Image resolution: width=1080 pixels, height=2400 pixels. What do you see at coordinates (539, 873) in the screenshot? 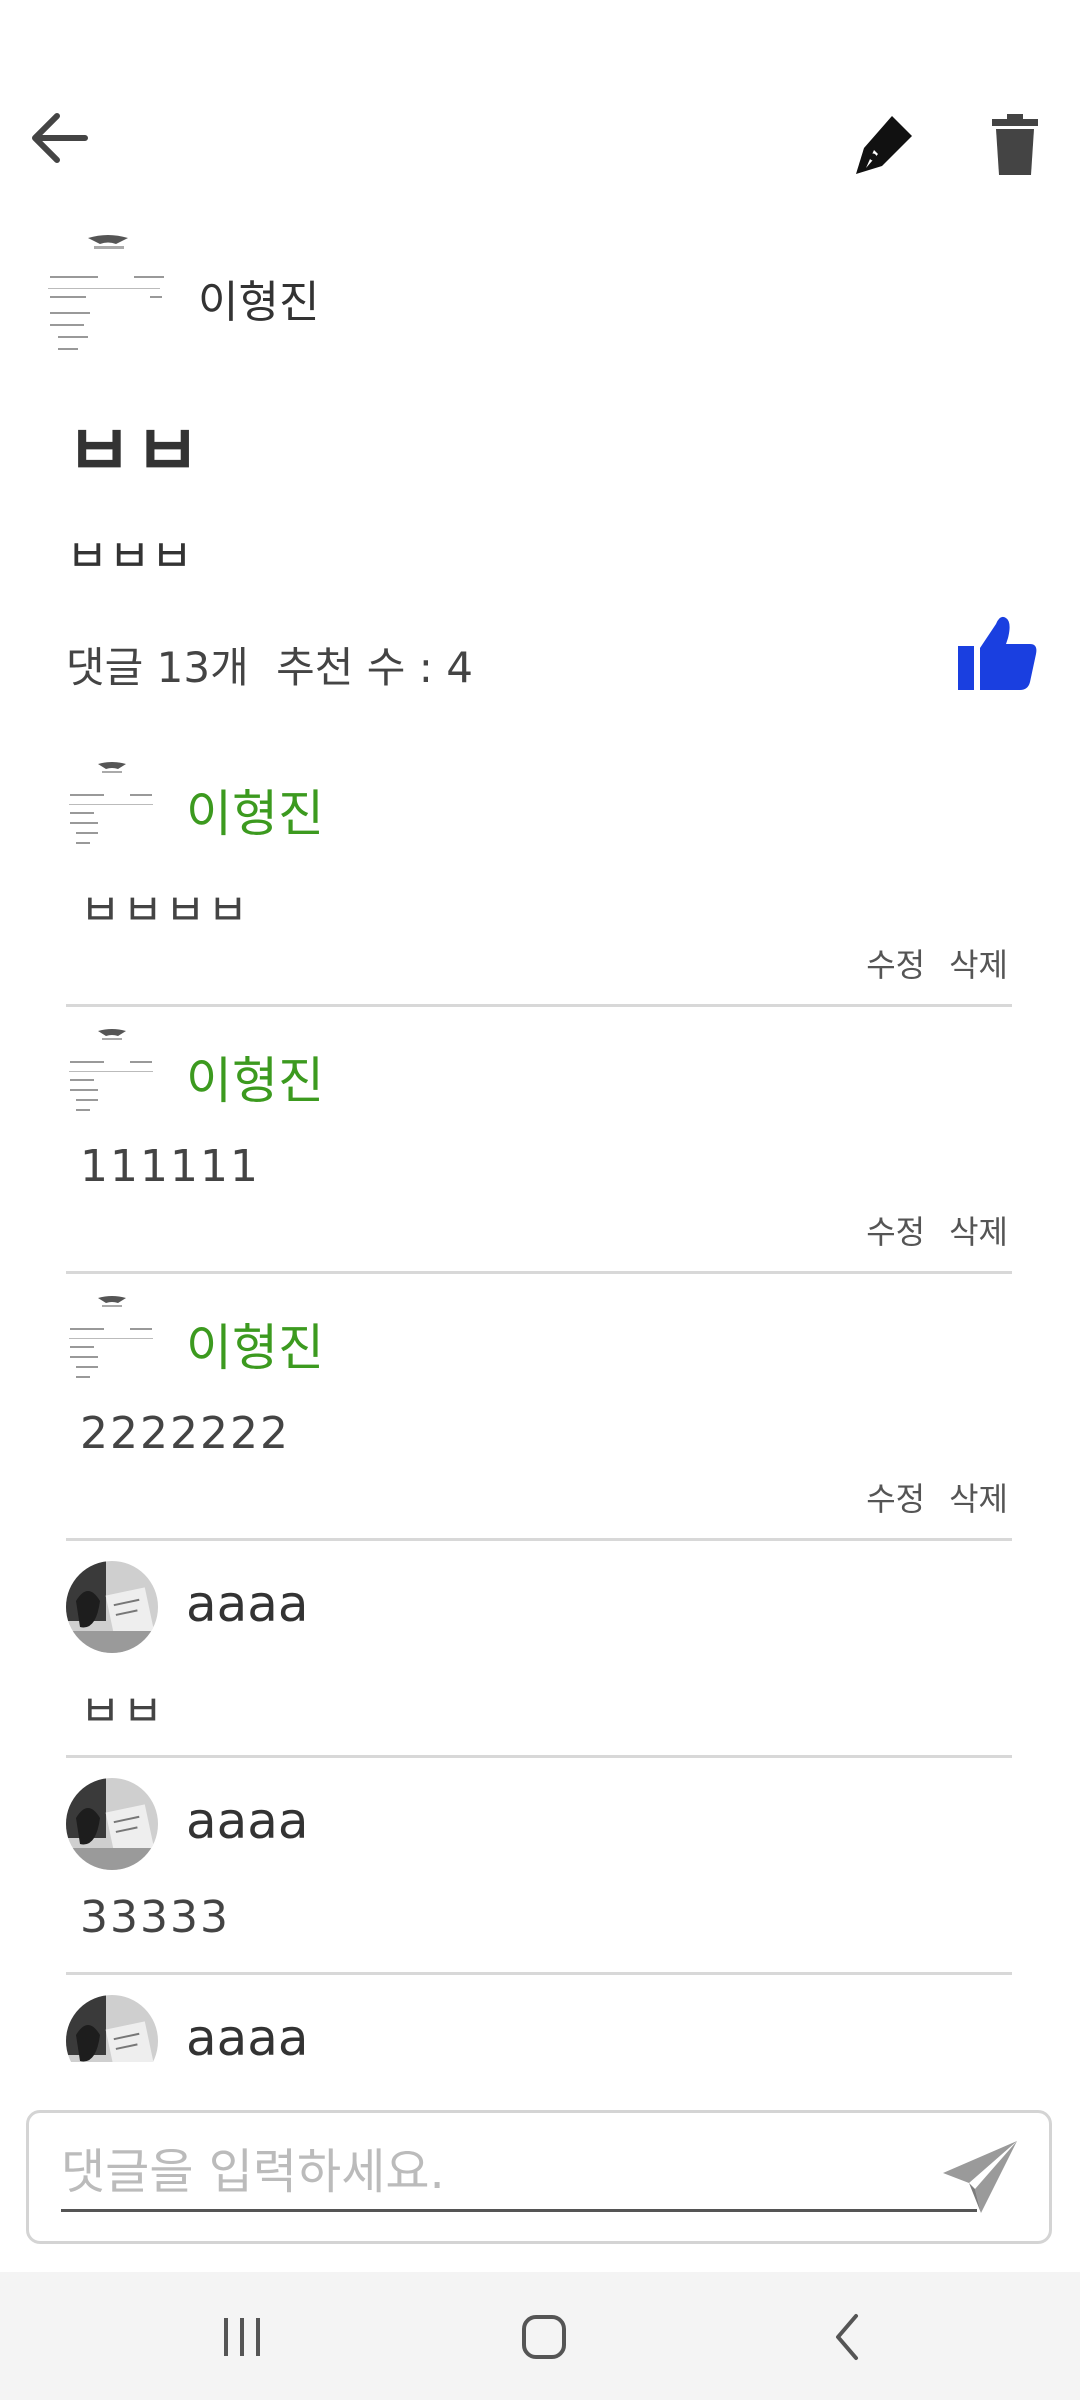
I see `comment-item: 이형진 ㅂㅂㅂㅂ 수정 삭제` at bounding box center [539, 873].